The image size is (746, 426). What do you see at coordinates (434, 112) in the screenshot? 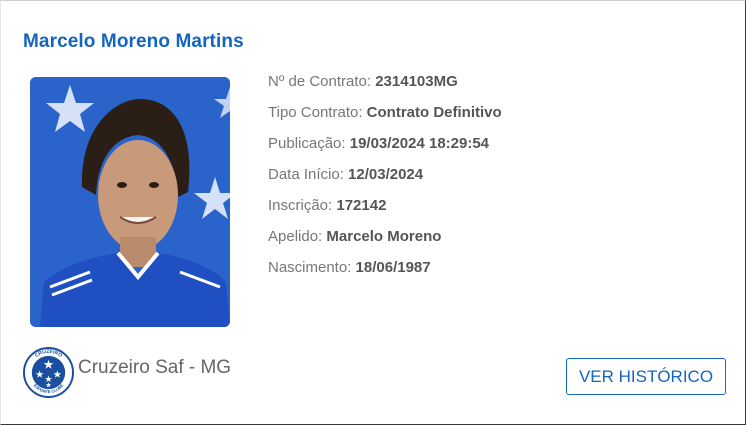
I see `detail-value: Contrato Definitivo` at bounding box center [434, 112].